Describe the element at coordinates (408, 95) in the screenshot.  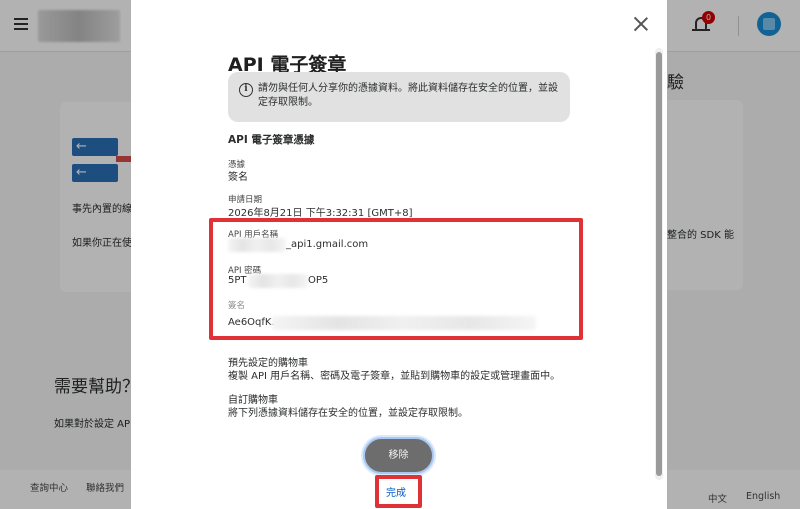
I see `notice-text: 請勿與任何人分享你的憑據資料。將此資料儲存在安全的位置，並設定存取限制。` at that location.